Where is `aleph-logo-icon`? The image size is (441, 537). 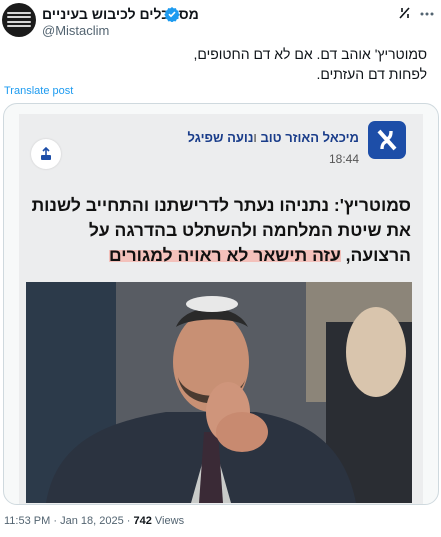
aleph-logo-icon is located at coordinates (387, 140).